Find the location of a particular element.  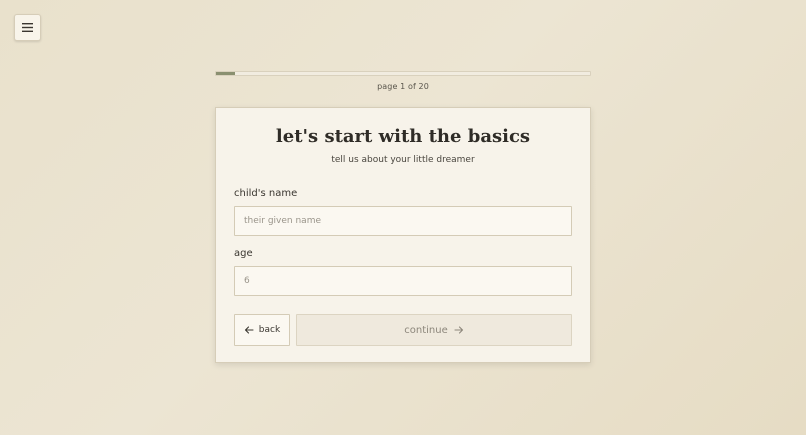

progress-bar is located at coordinates (403, 73).